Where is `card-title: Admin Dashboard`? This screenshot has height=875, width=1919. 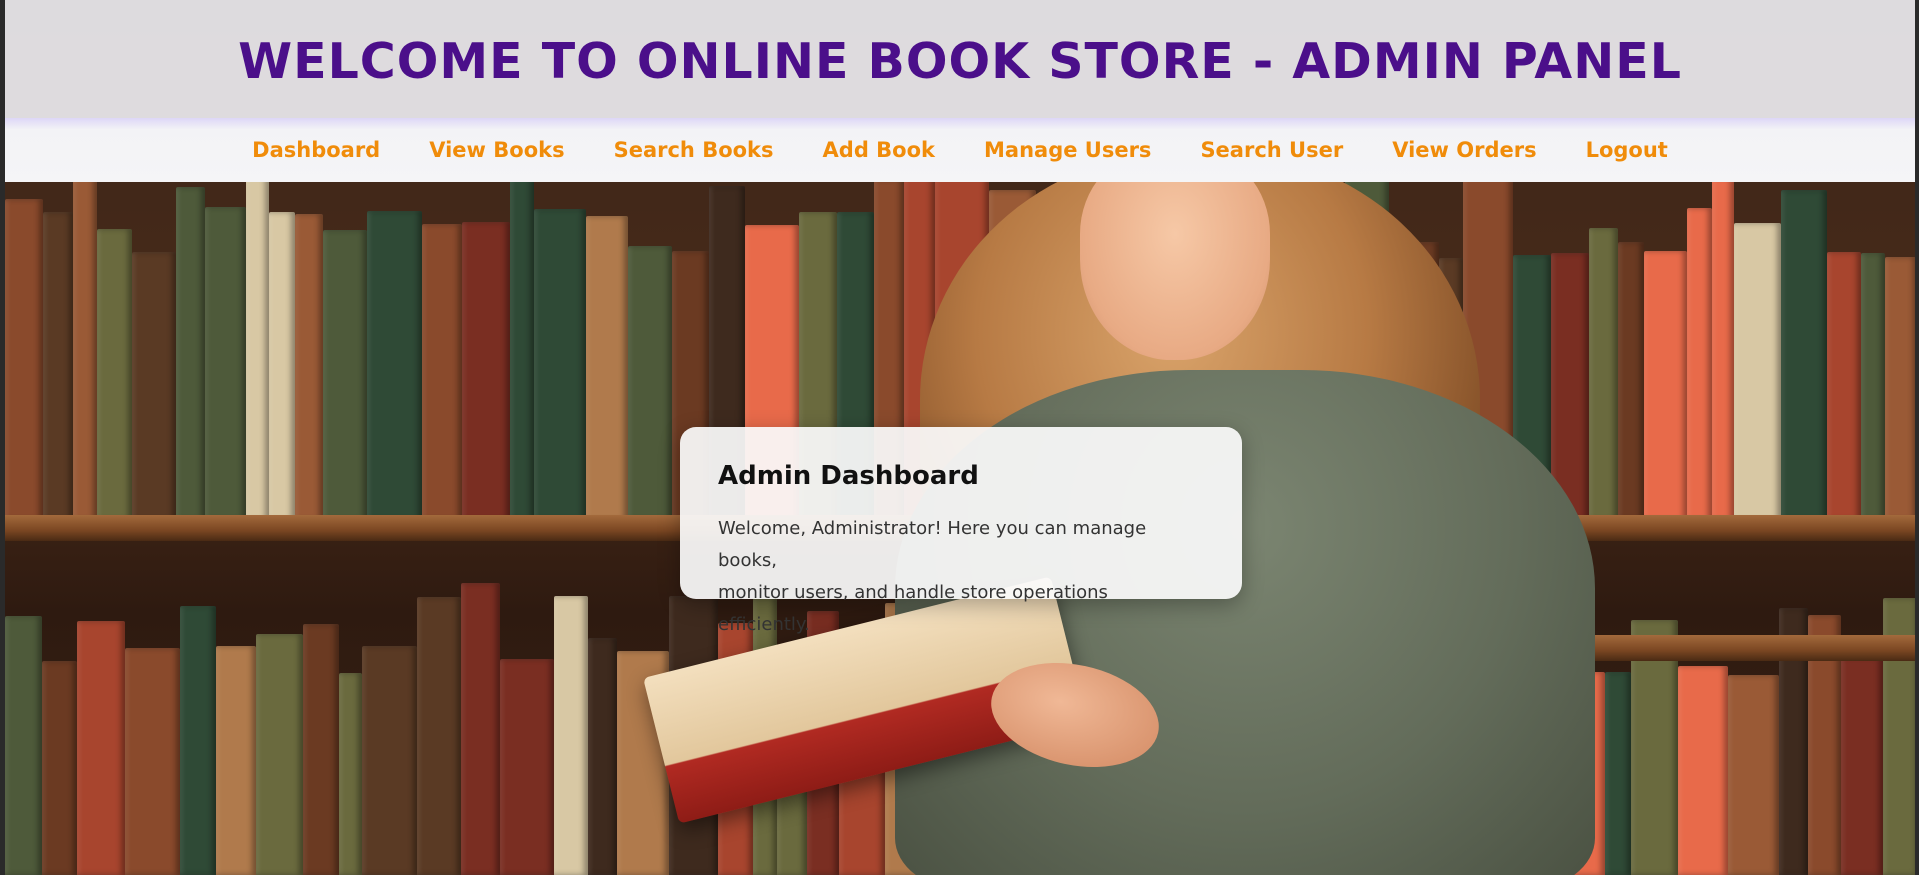 card-title: Admin Dashboard is located at coordinates (848, 476).